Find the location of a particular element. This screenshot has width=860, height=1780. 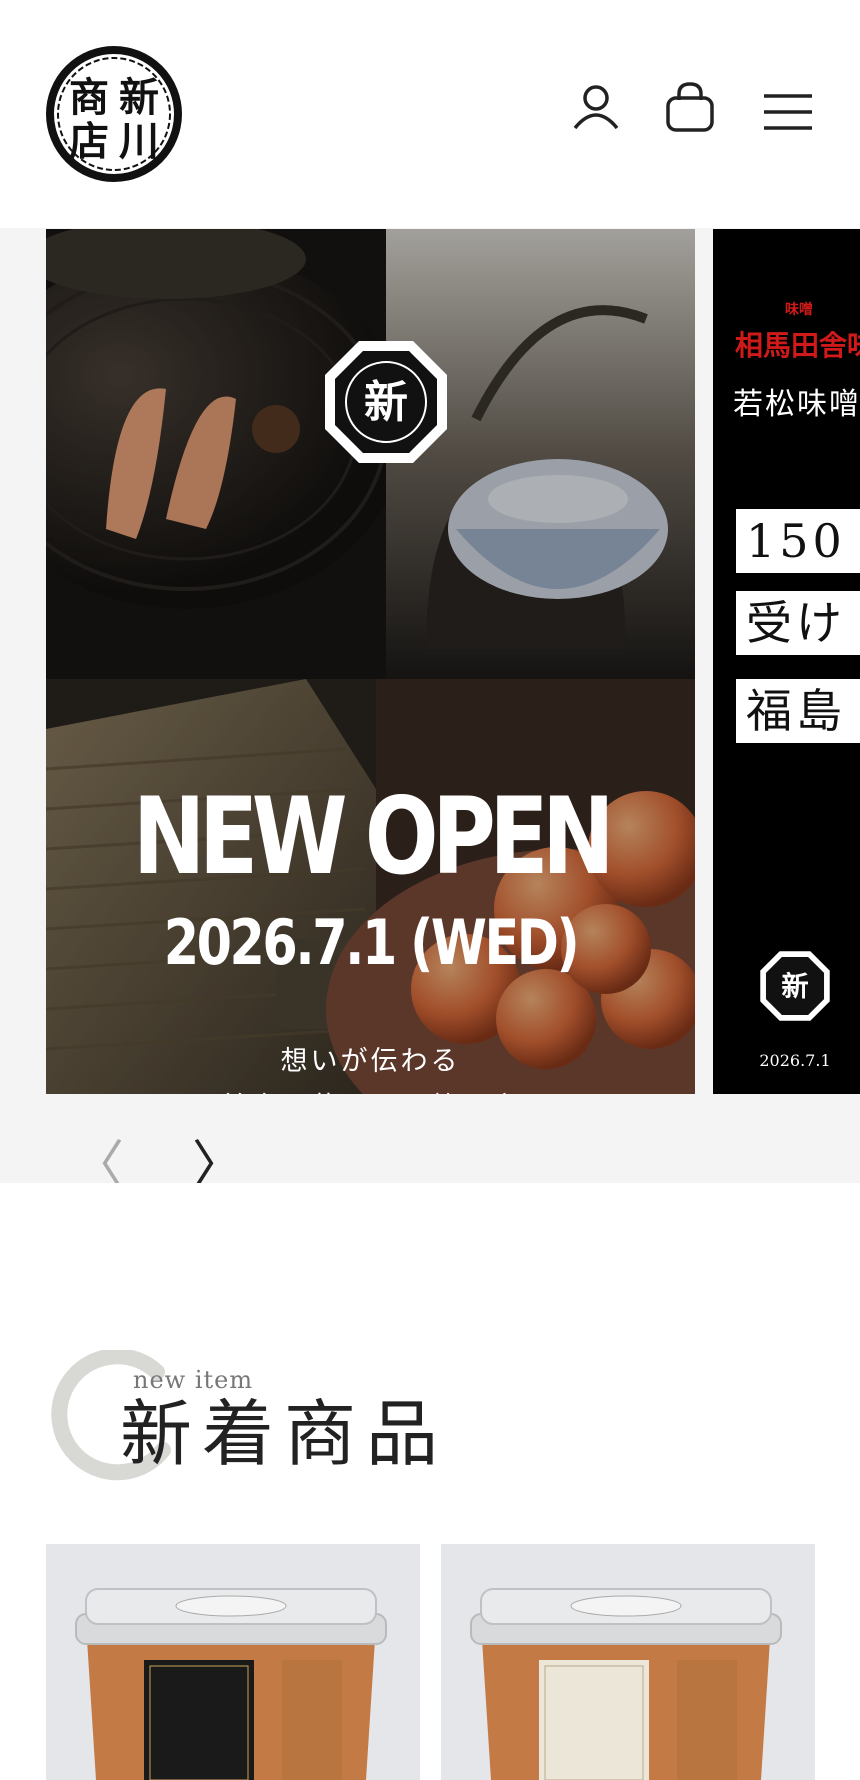

slide-box-text: 150 is located at coordinates (798, 541).